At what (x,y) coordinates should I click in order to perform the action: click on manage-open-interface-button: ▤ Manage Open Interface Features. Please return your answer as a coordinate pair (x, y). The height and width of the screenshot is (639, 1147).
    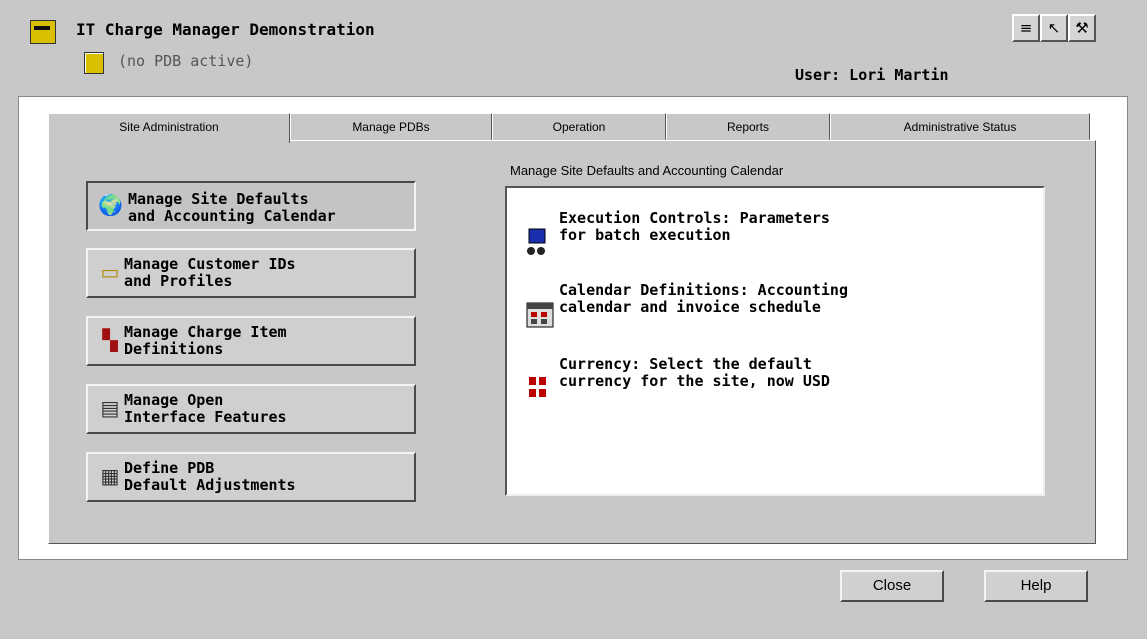
    Looking at the image, I should click on (251, 409).